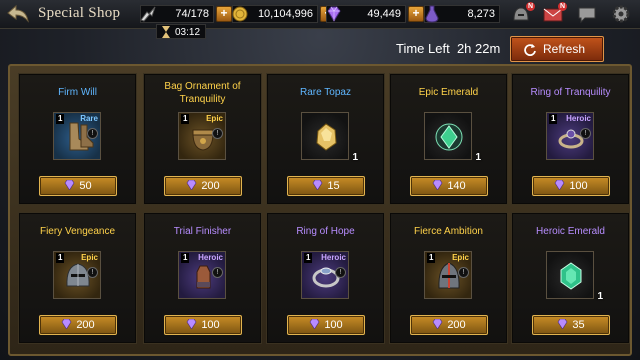  Describe the element at coordinates (570, 231) in the screenshot. I see `item-name: Heroic Emerald` at that location.